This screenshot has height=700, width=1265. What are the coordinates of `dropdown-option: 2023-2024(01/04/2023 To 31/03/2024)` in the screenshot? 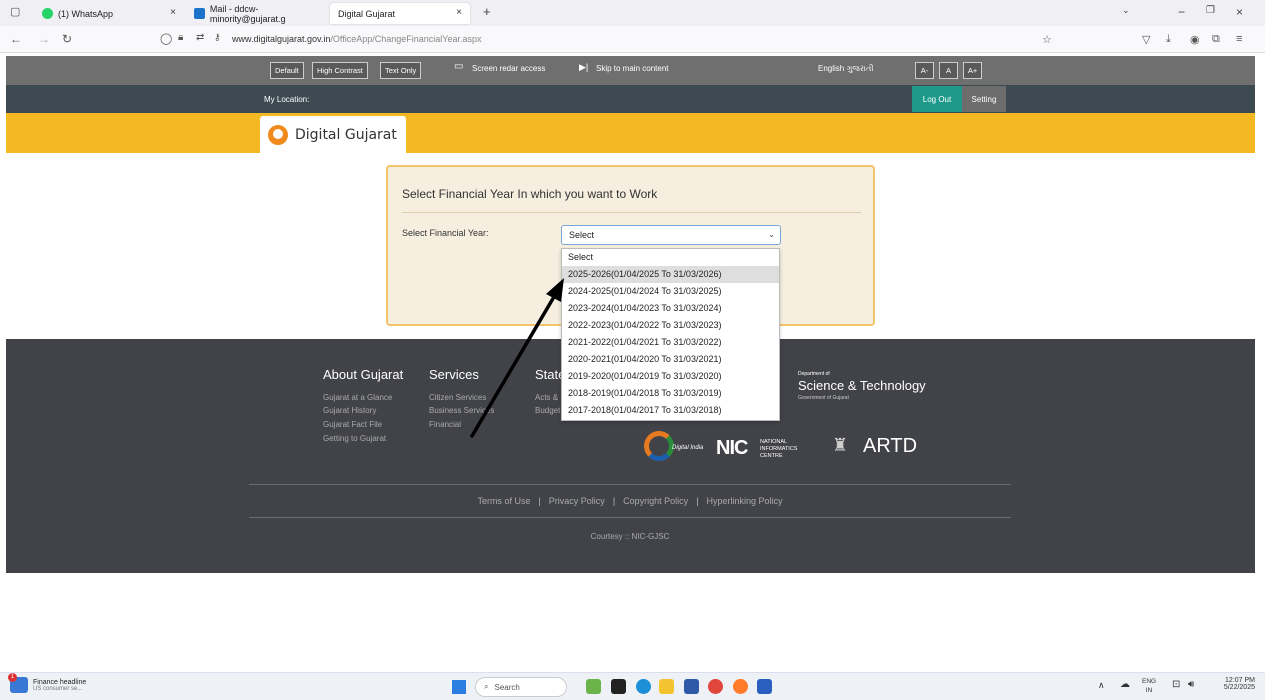 It's located at (670, 308).